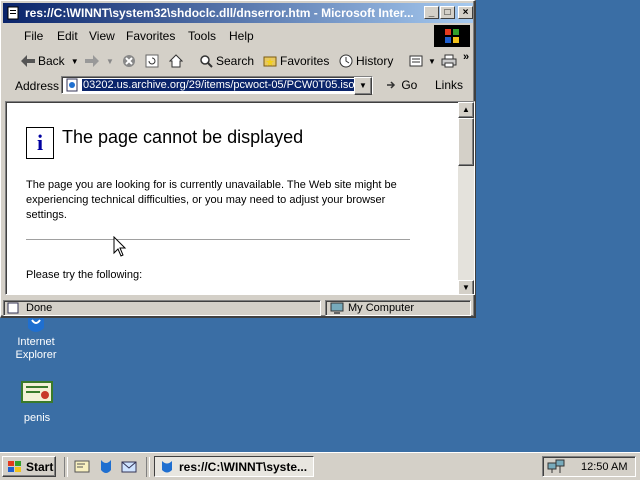  I want to click on go-label: Go, so click(409, 85).